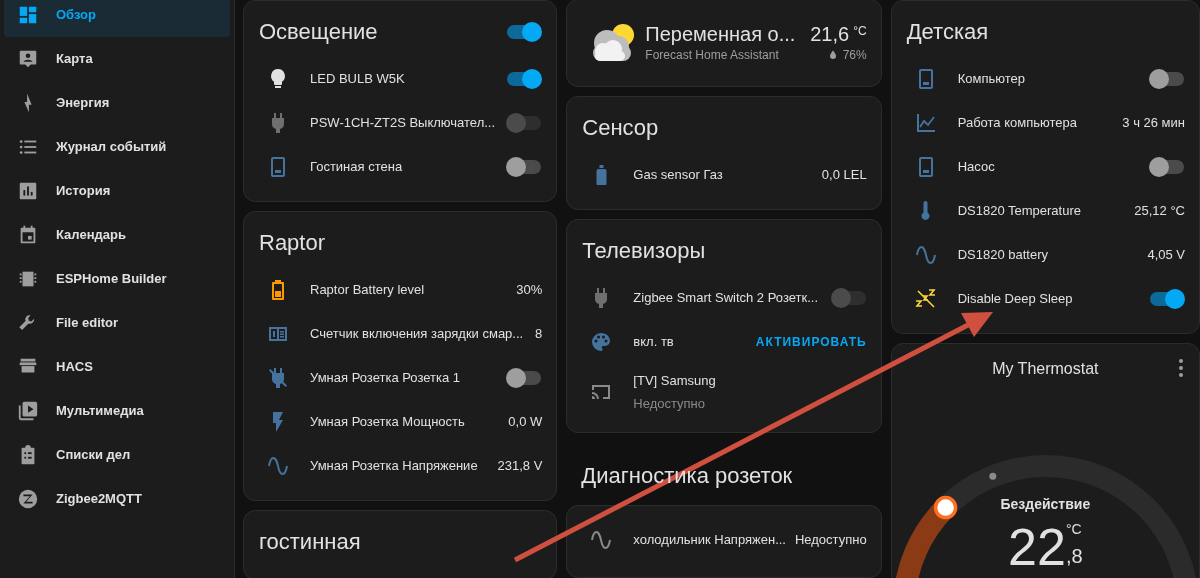  Describe the element at coordinates (368, 290) in the screenshot. I see `entity-name: Raptor Battery level` at that location.